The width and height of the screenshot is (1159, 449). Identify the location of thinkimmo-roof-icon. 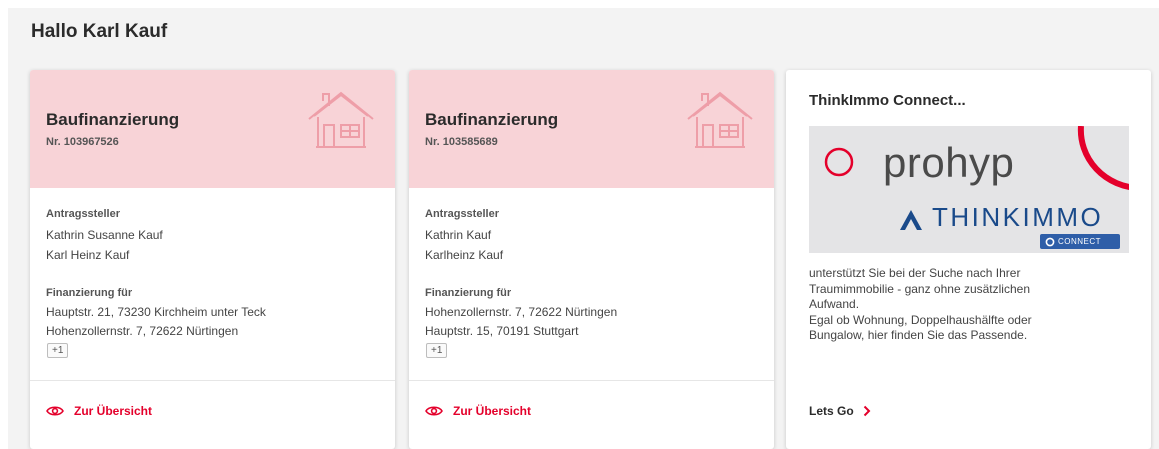
(911, 220).